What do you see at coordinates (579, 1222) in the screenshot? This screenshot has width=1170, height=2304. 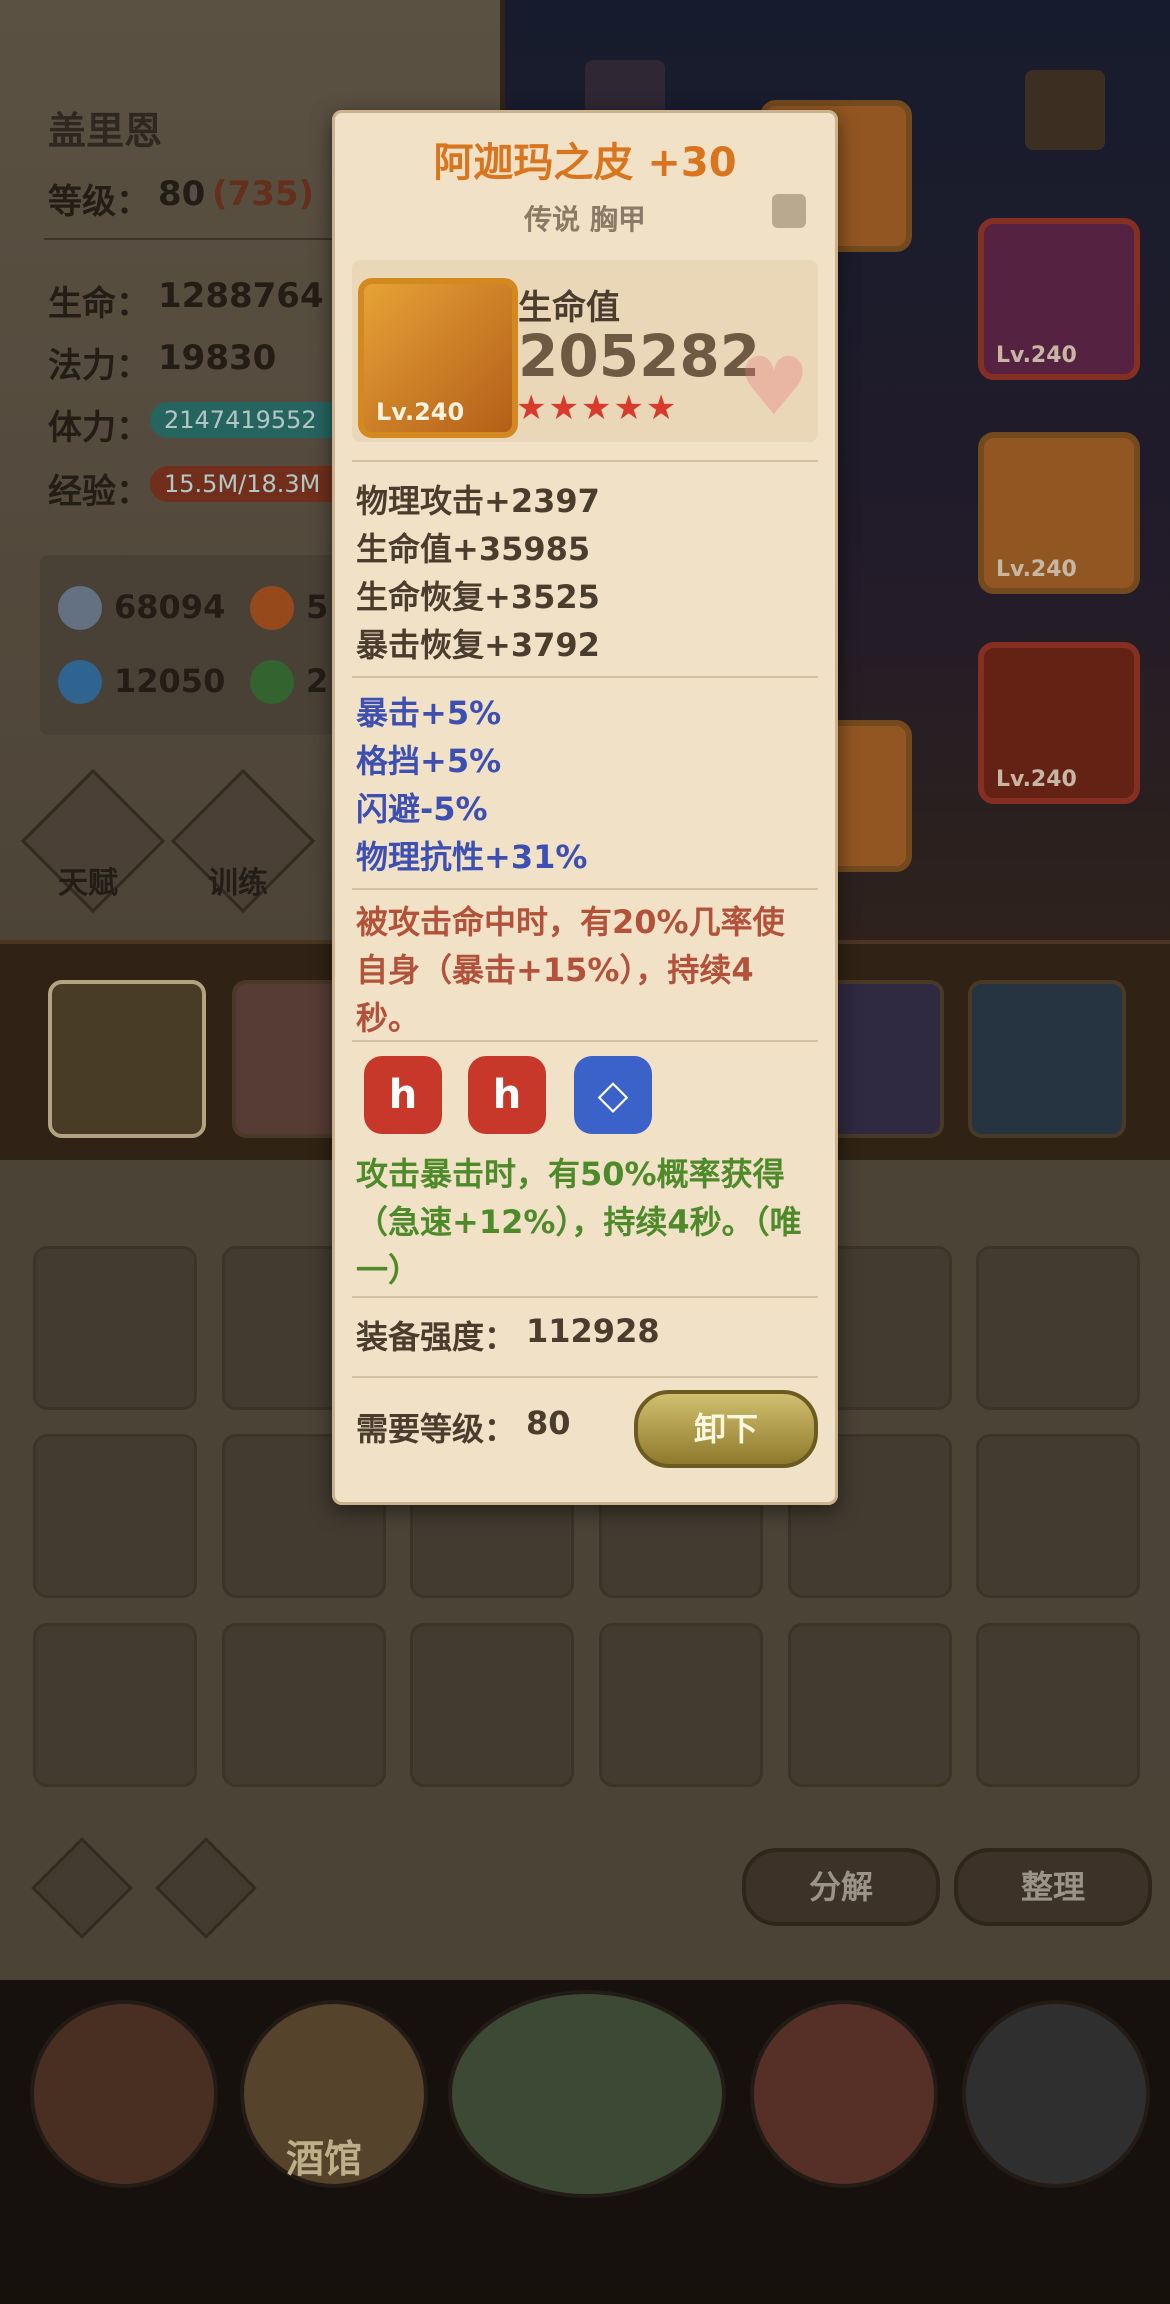 I see `set-effect: 攻击暴击时，有50%概率获得（急速+12%），持续4秒。（唯一）` at bounding box center [579, 1222].